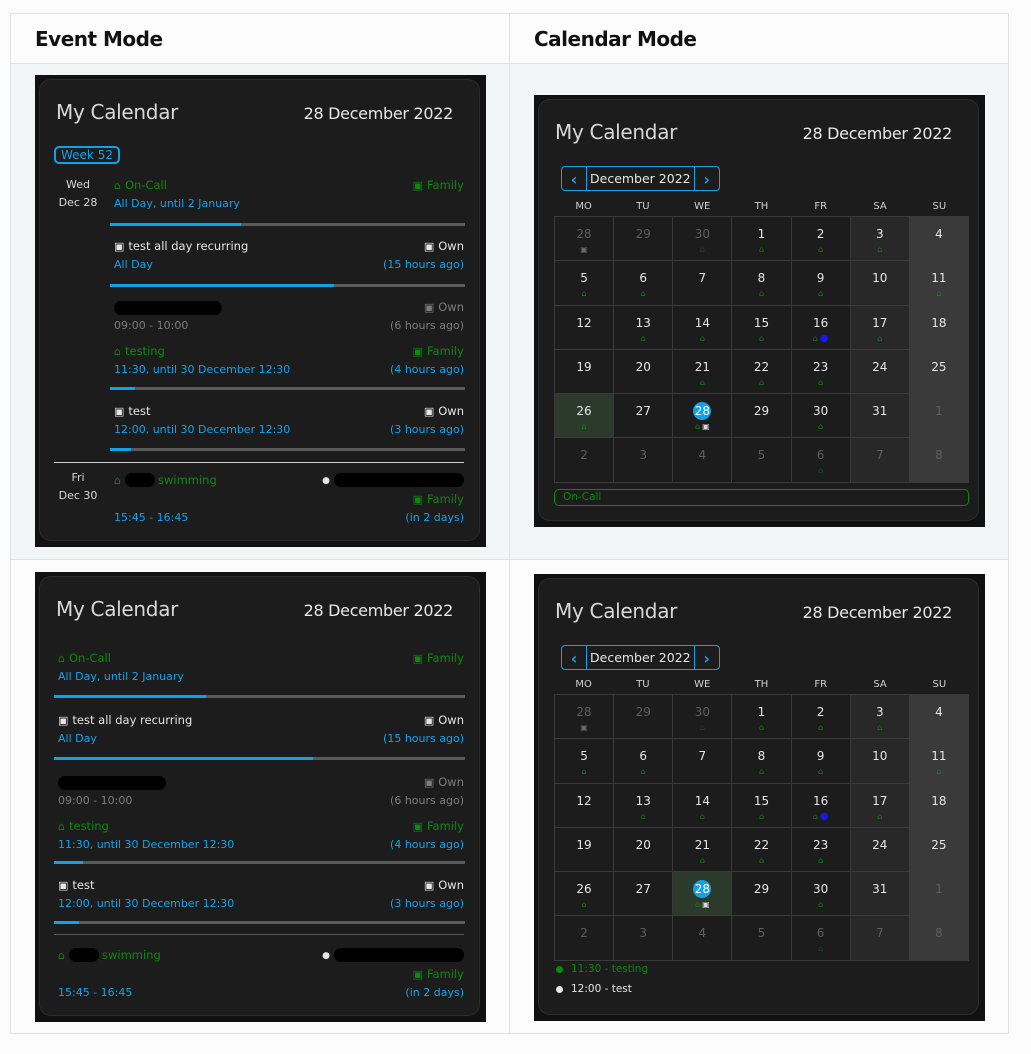 Image resolution: width=1031 pixels, height=1054 pixels. What do you see at coordinates (602, 969) in the screenshot?
I see `selected-event-item: 11:30 - testing` at bounding box center [602, 969].